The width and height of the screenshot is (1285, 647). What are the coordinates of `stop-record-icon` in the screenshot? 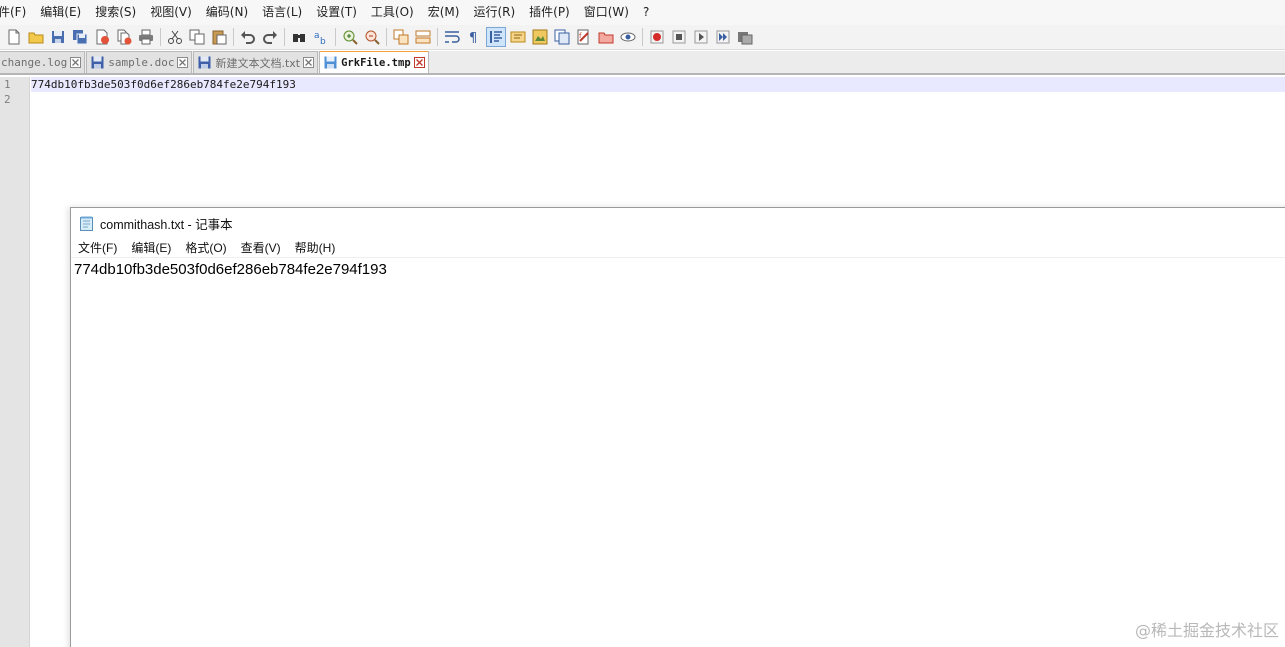 It's located at (679, 37).